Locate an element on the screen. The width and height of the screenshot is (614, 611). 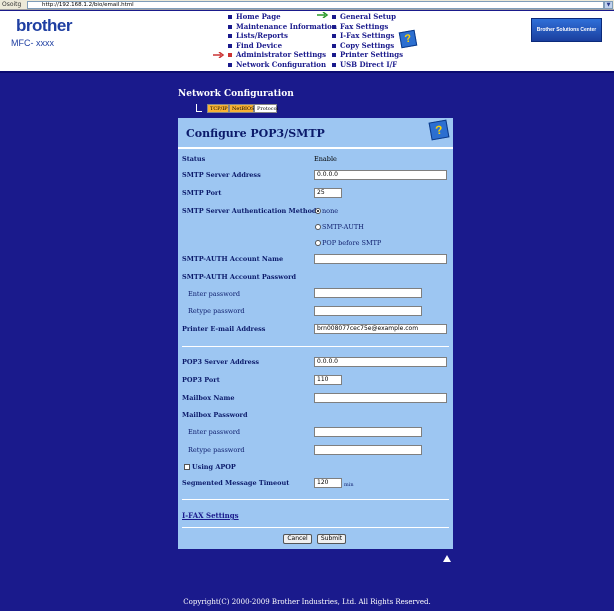
nav-general-setup: General Setup is located at coordinates (366, 17).